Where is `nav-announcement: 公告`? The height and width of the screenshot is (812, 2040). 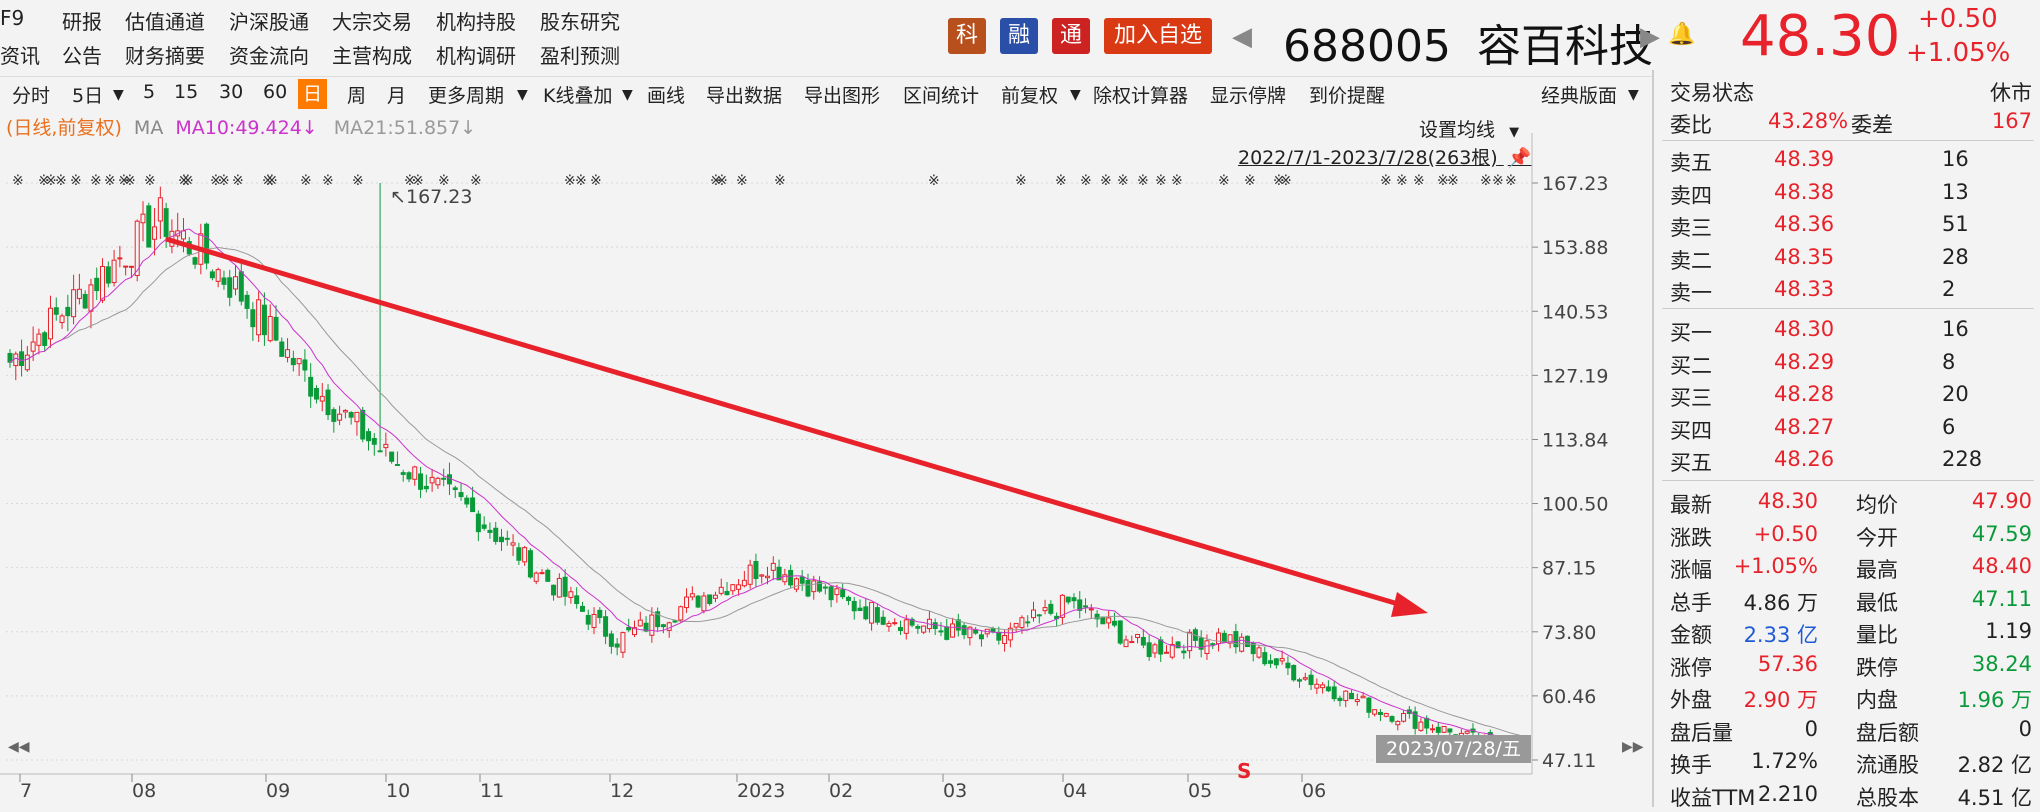
nav-announcement: 公告 is located at coordinates (82, 54).